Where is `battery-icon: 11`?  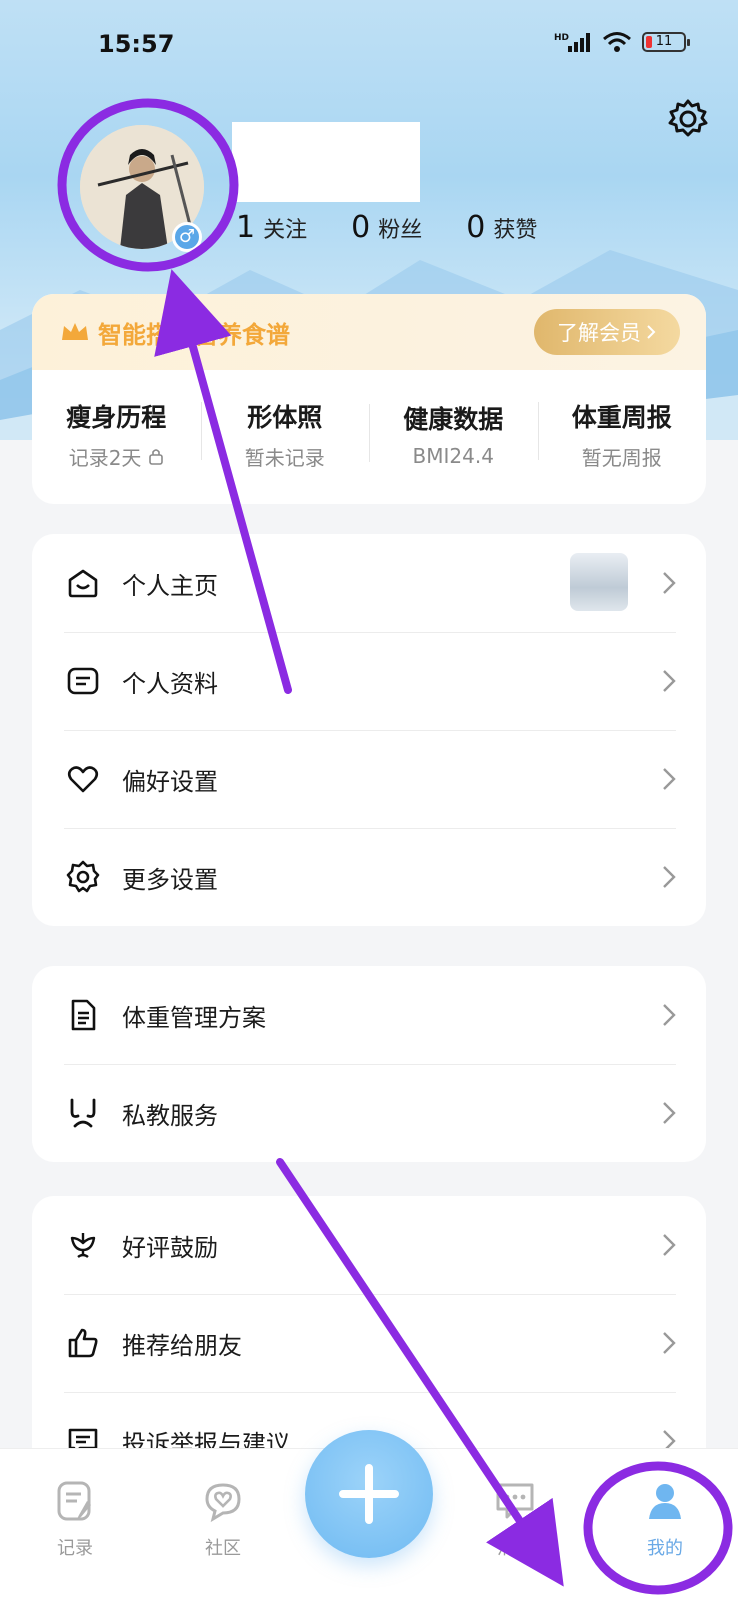
battery-icon: 11 is located at coordinates (666, 42).